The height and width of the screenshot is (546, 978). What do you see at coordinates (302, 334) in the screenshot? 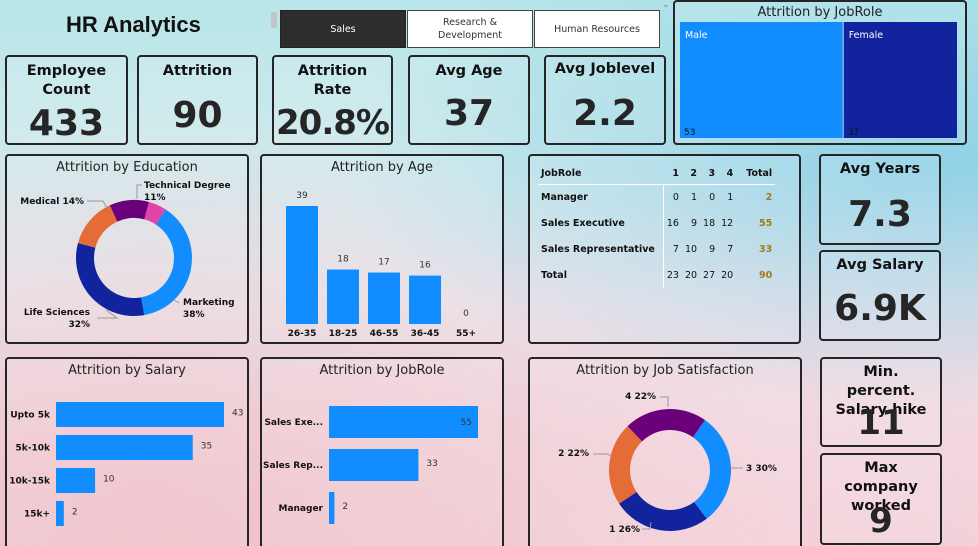
I see `x-axis-tick-label: 26-35` at bounding box center [302, 334].